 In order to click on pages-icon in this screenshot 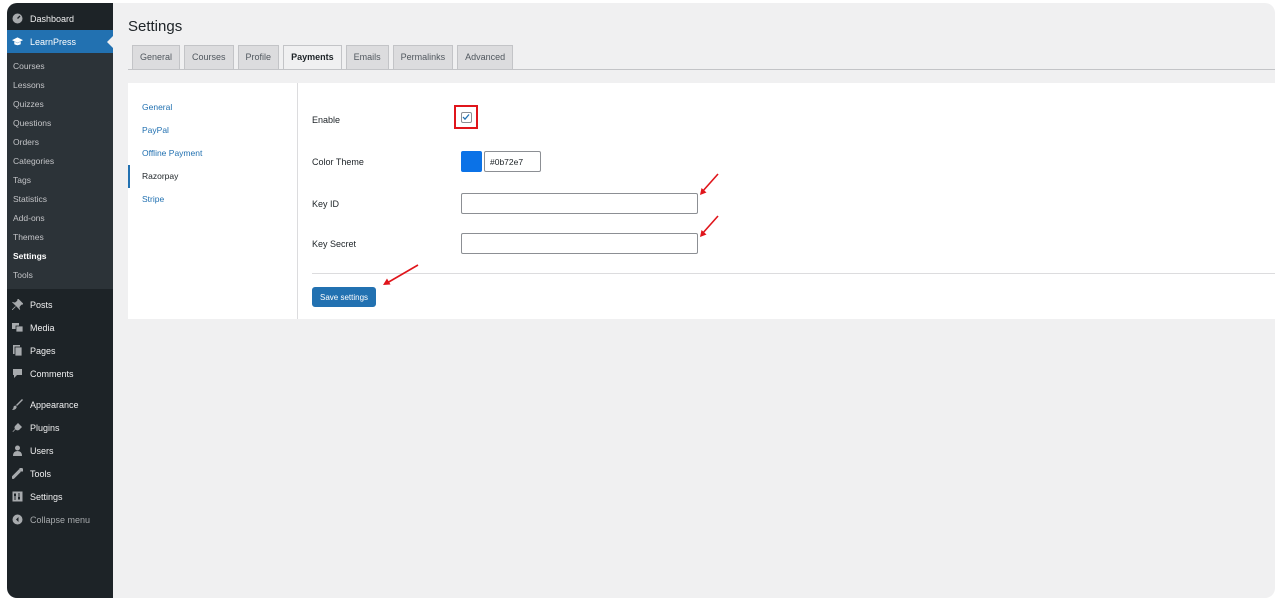, I will do `click(17, 350)`.